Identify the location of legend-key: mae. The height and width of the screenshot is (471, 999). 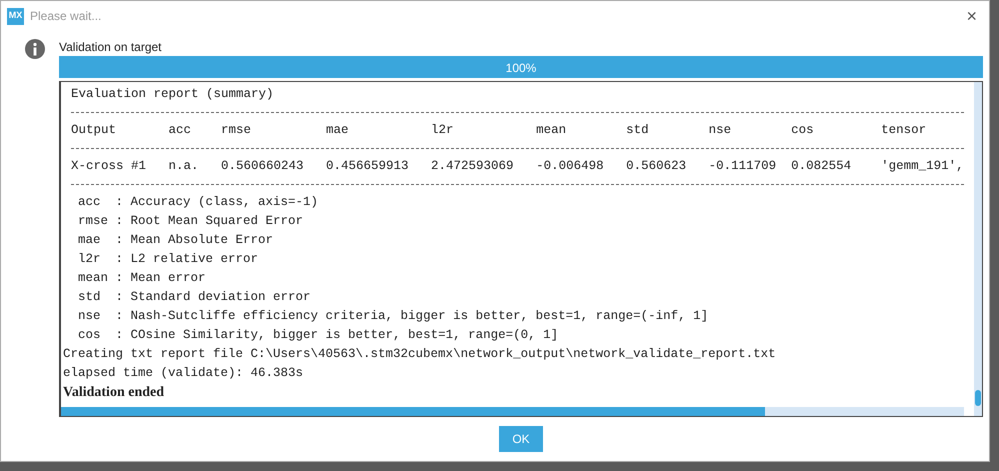
(97, 240).